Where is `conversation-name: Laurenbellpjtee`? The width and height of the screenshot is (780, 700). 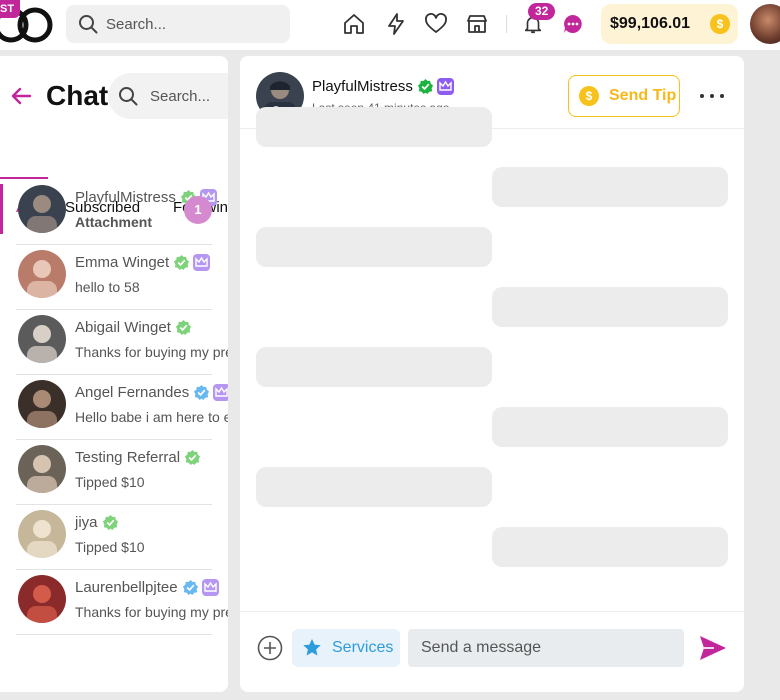 conversation-name: Laurenbellpjtee is located at coordinates (126, 587).